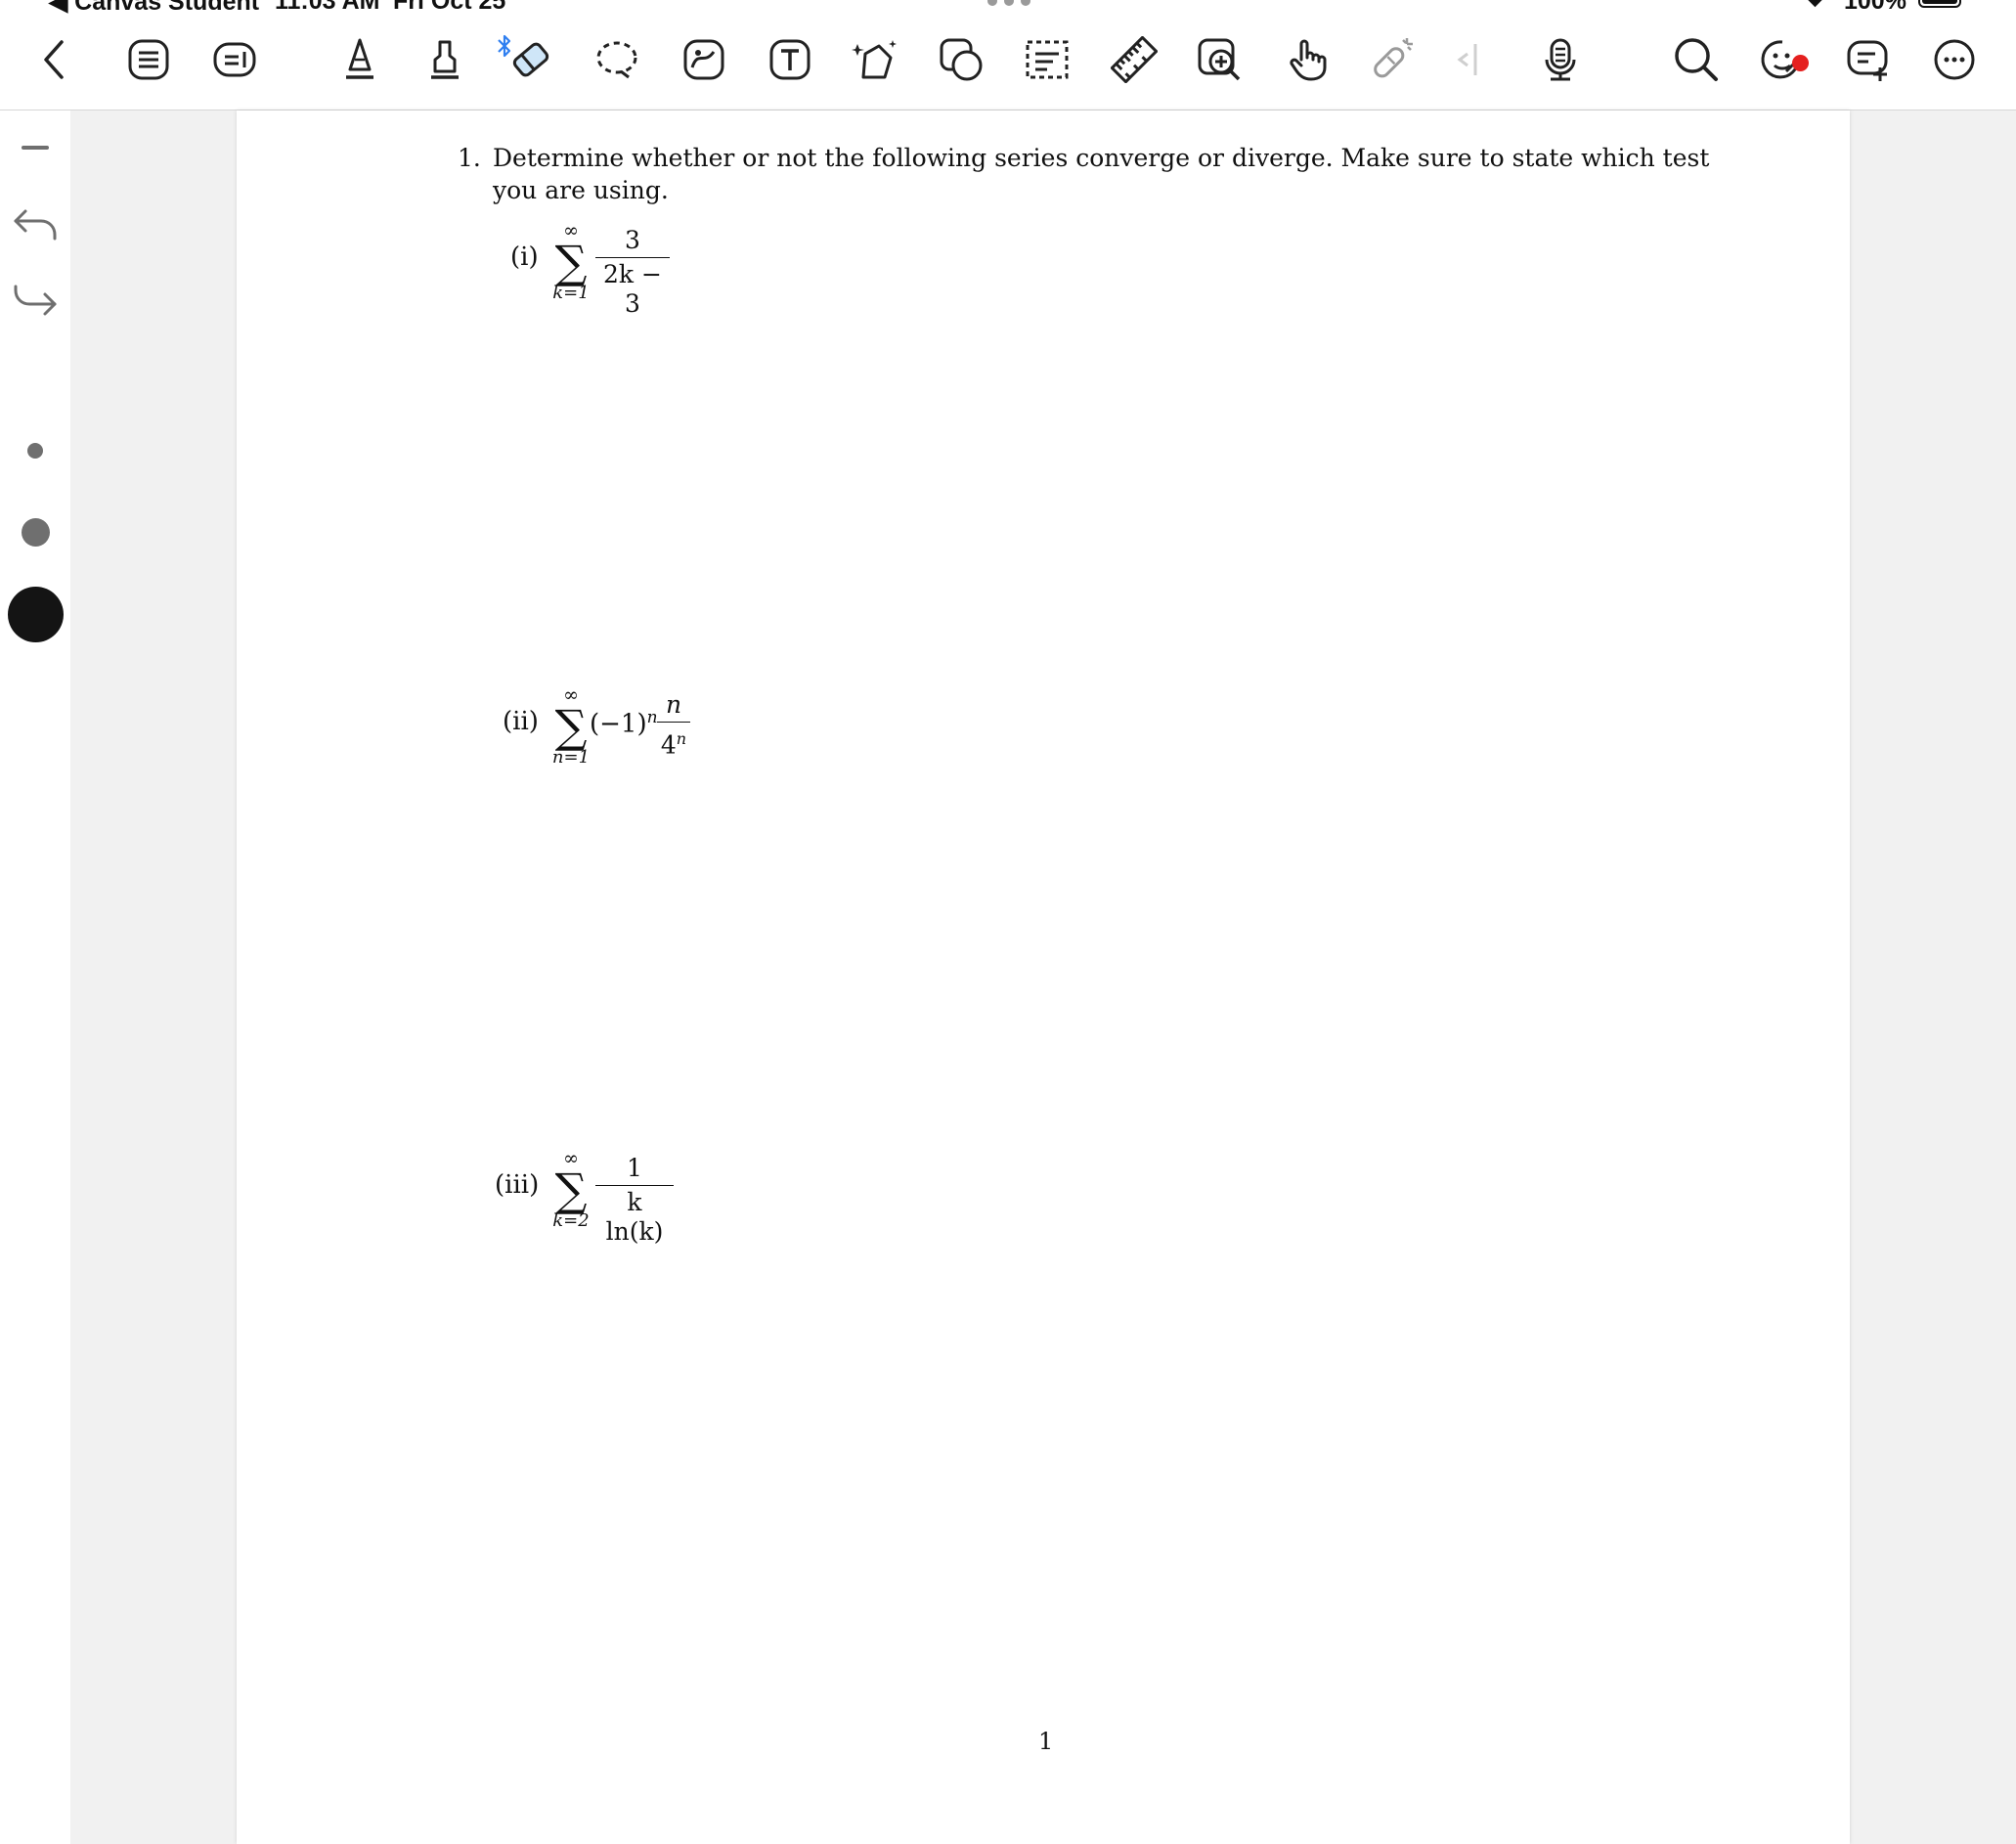  What do you see at coordinates (1800, 63) in the screenshot?
I see `notification-dot` at bounding box center [1800, 63].